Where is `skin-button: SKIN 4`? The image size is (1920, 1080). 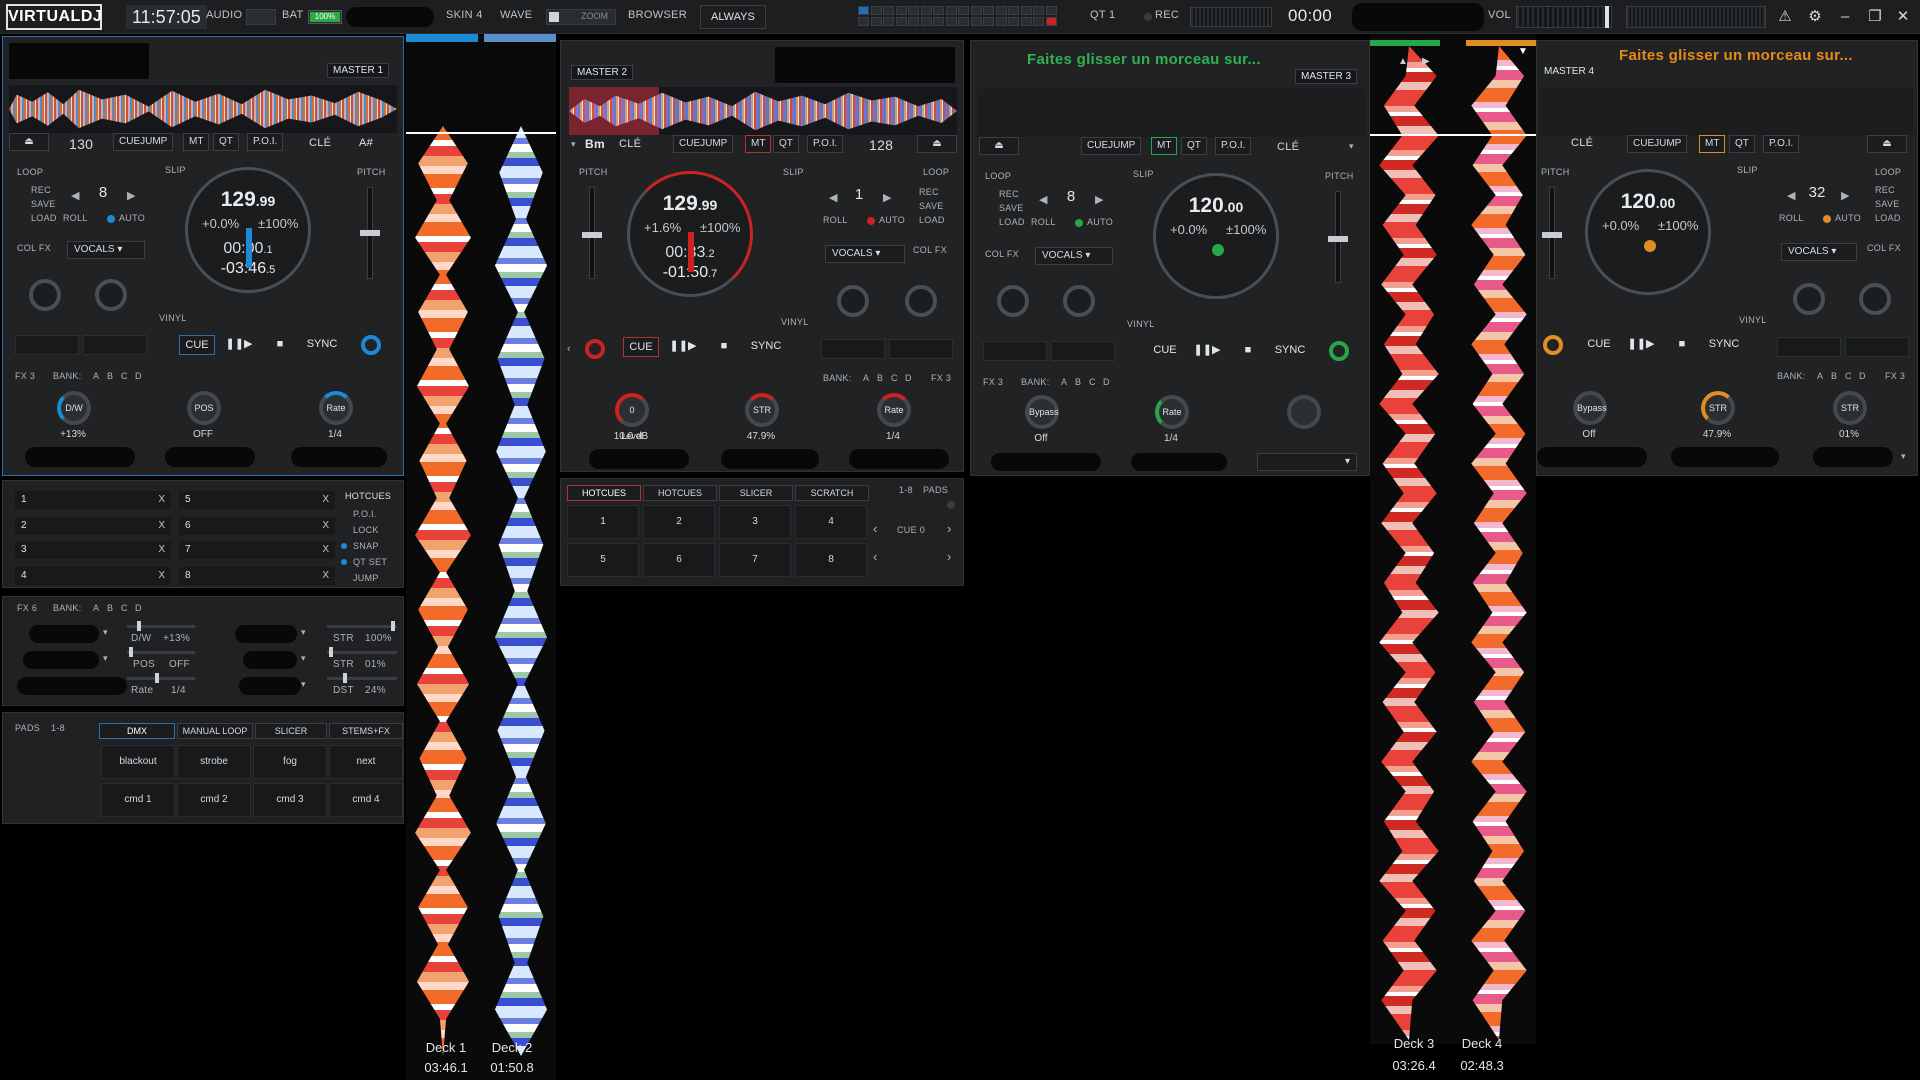
skin-button: SKIN 4 is located at coordinates (464, 15).